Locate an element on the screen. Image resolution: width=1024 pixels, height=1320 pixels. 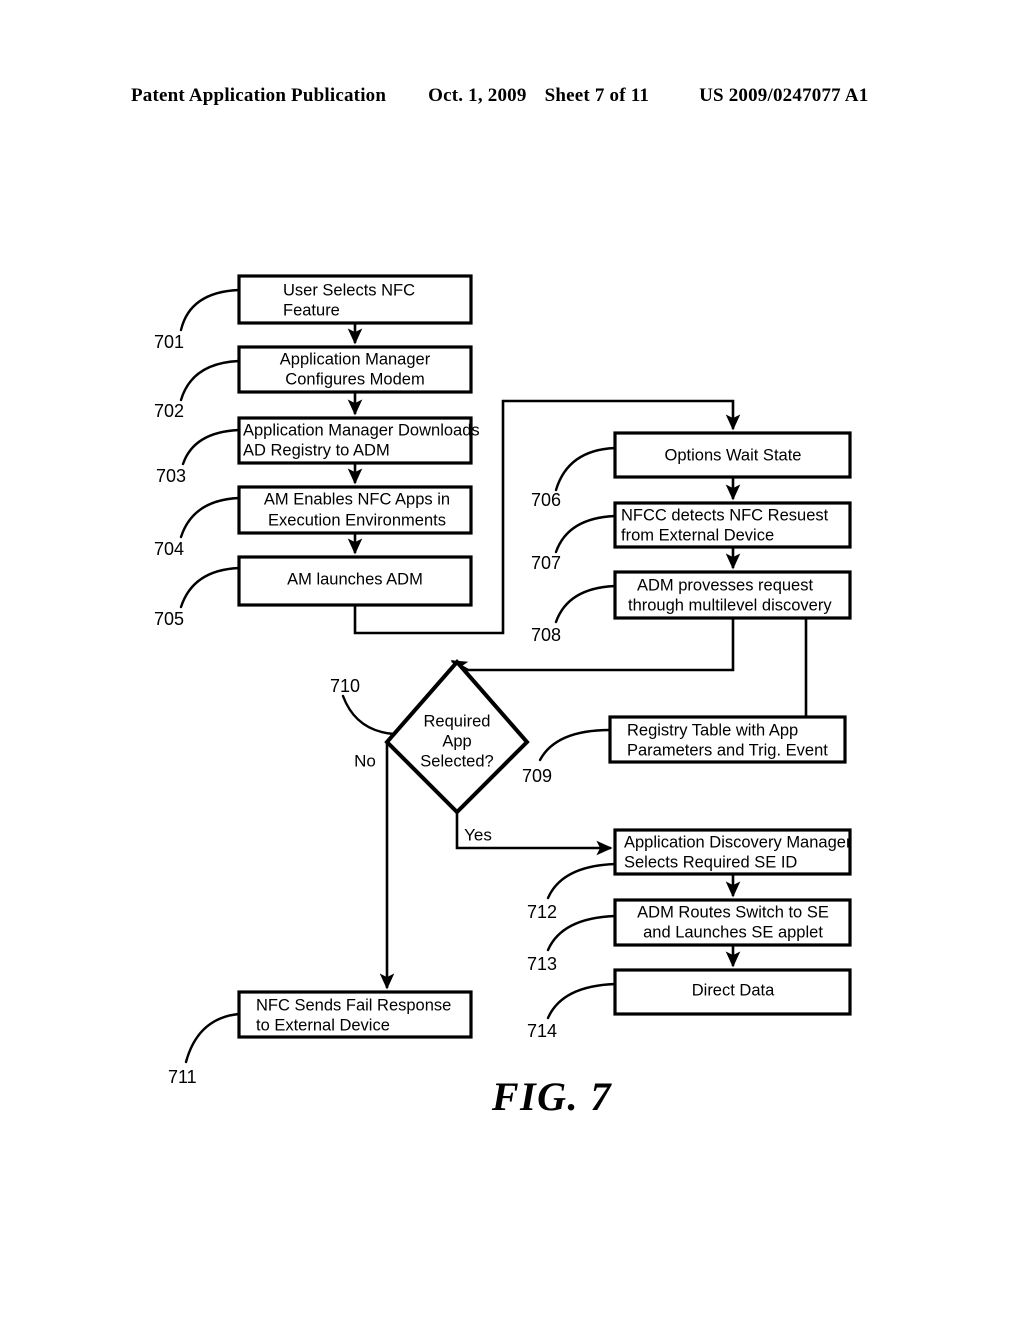
process-box-708-line1: ADM provesses request is located at coordinates (725, 585).